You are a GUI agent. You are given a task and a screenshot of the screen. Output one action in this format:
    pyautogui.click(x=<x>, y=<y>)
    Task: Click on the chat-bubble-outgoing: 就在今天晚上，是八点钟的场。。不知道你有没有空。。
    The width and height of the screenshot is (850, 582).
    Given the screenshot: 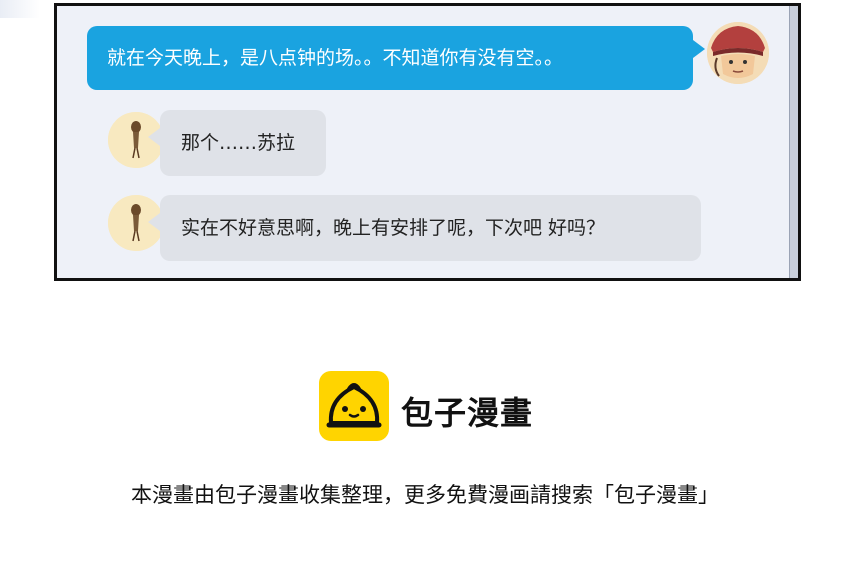 What is the action you would take?
    pyautogui.click(x=390, y=58)
    